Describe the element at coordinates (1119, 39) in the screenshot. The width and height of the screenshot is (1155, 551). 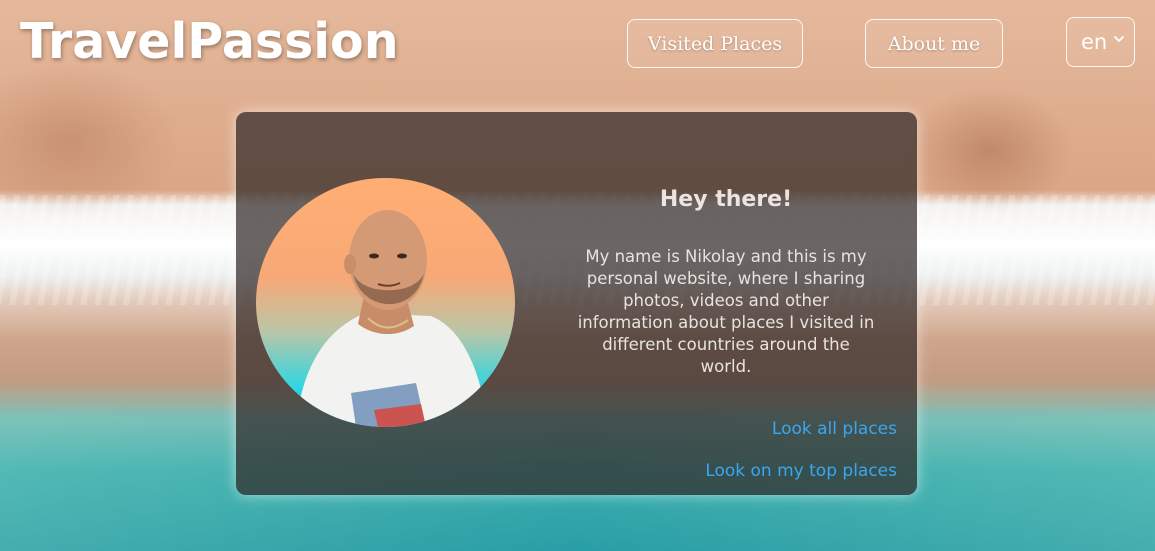
I see `chevron-down-icon` at that location.